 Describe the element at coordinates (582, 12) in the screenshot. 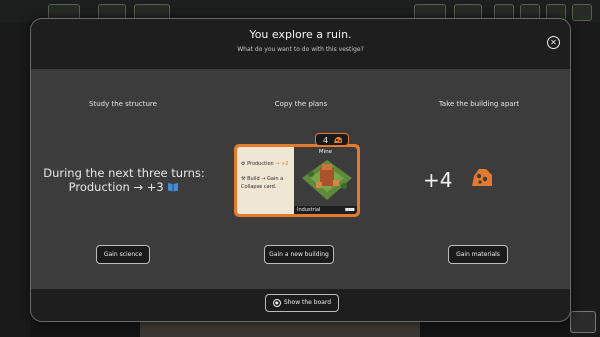

I see `background-settings-button` at that location.